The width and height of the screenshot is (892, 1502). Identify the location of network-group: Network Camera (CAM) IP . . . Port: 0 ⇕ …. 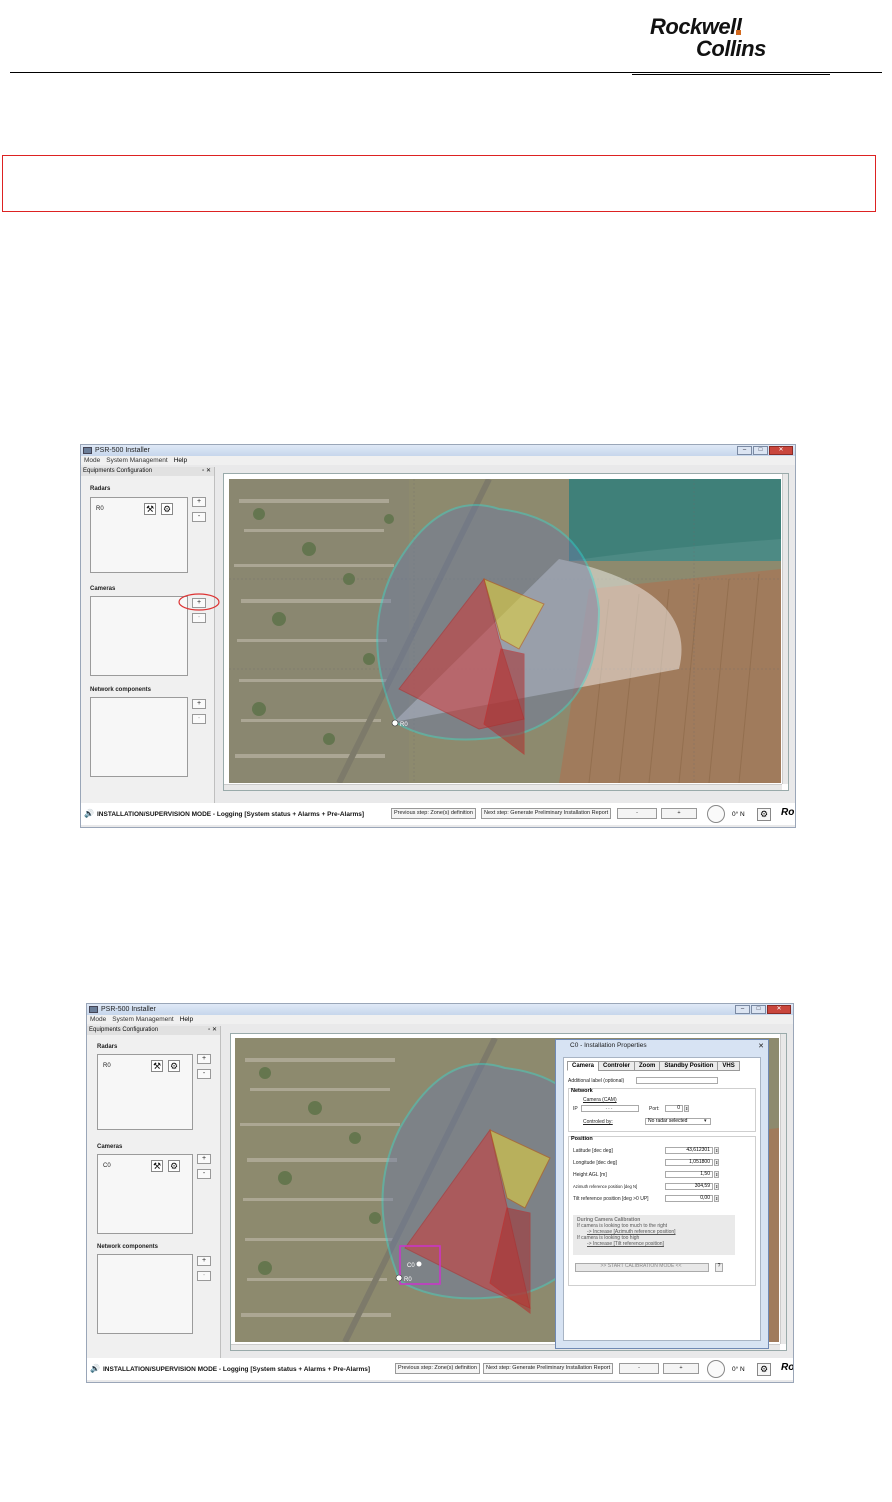
(662, 1110).